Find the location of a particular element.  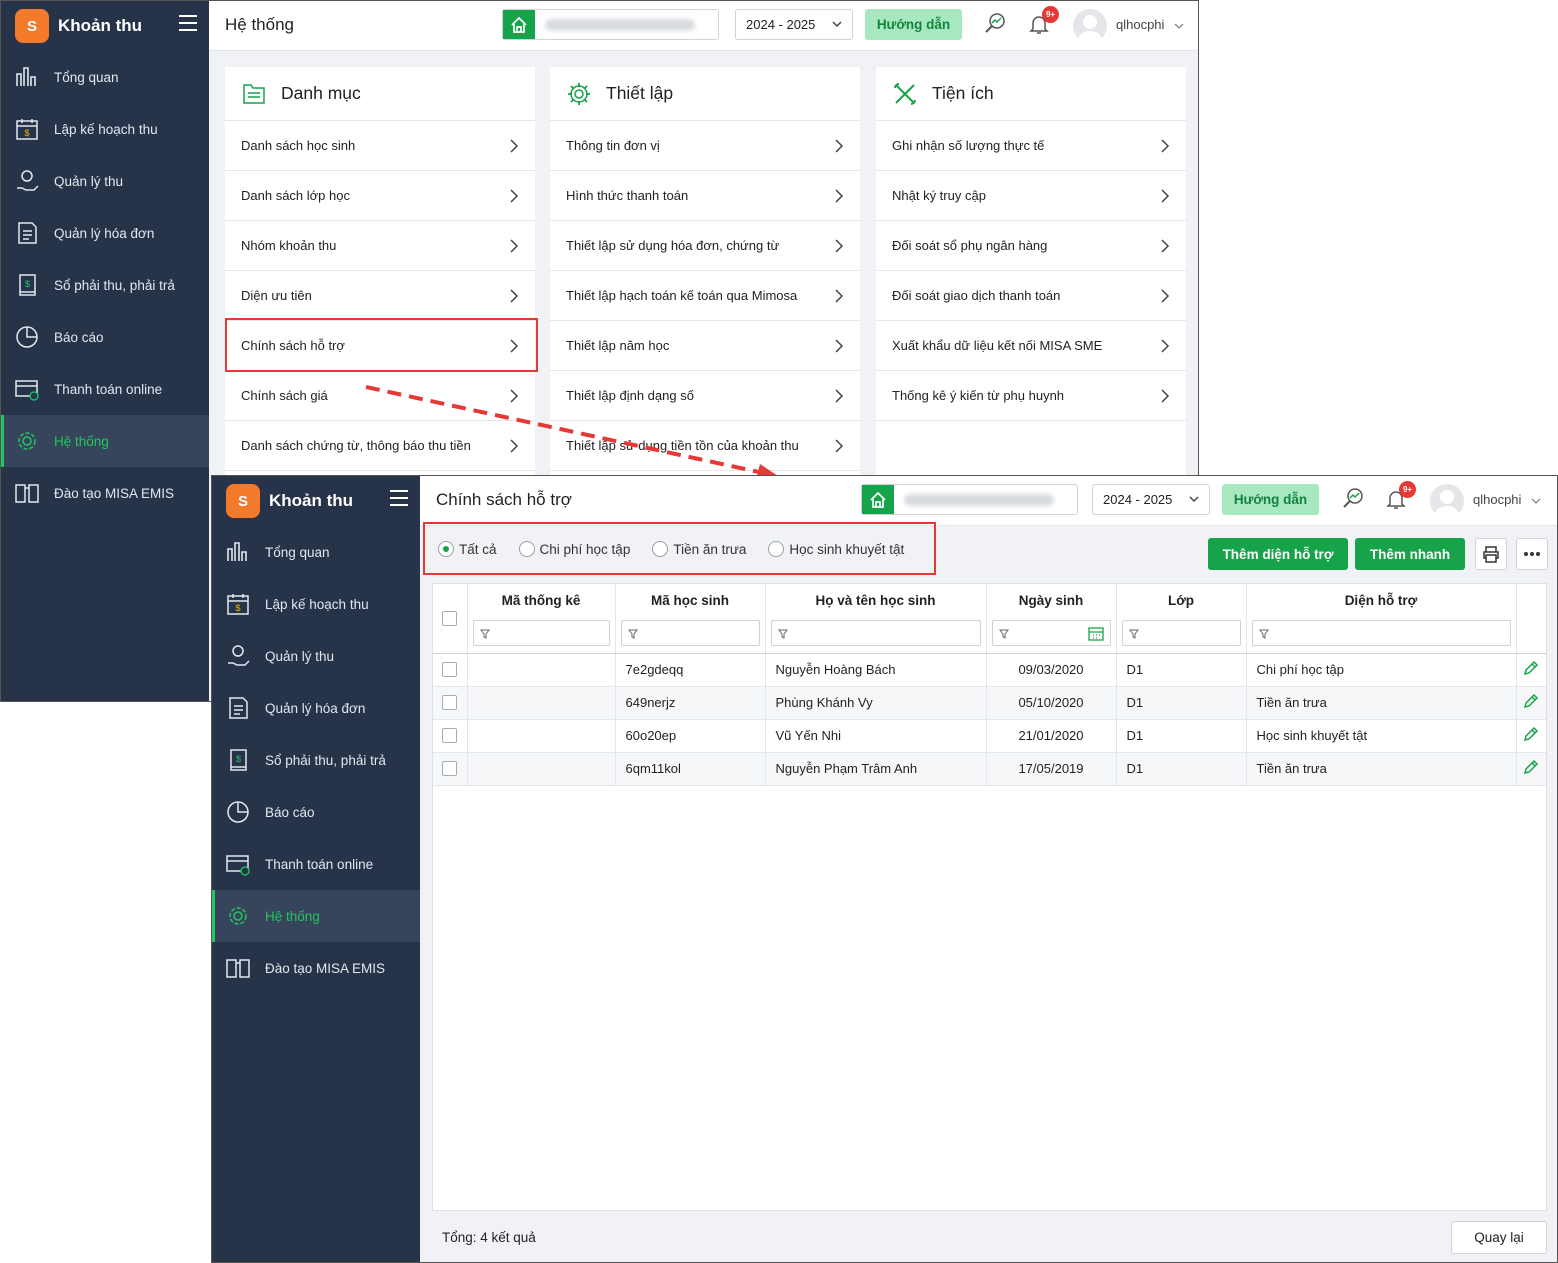

nav-label: Hệ thống is located at coordinates (292, 916).